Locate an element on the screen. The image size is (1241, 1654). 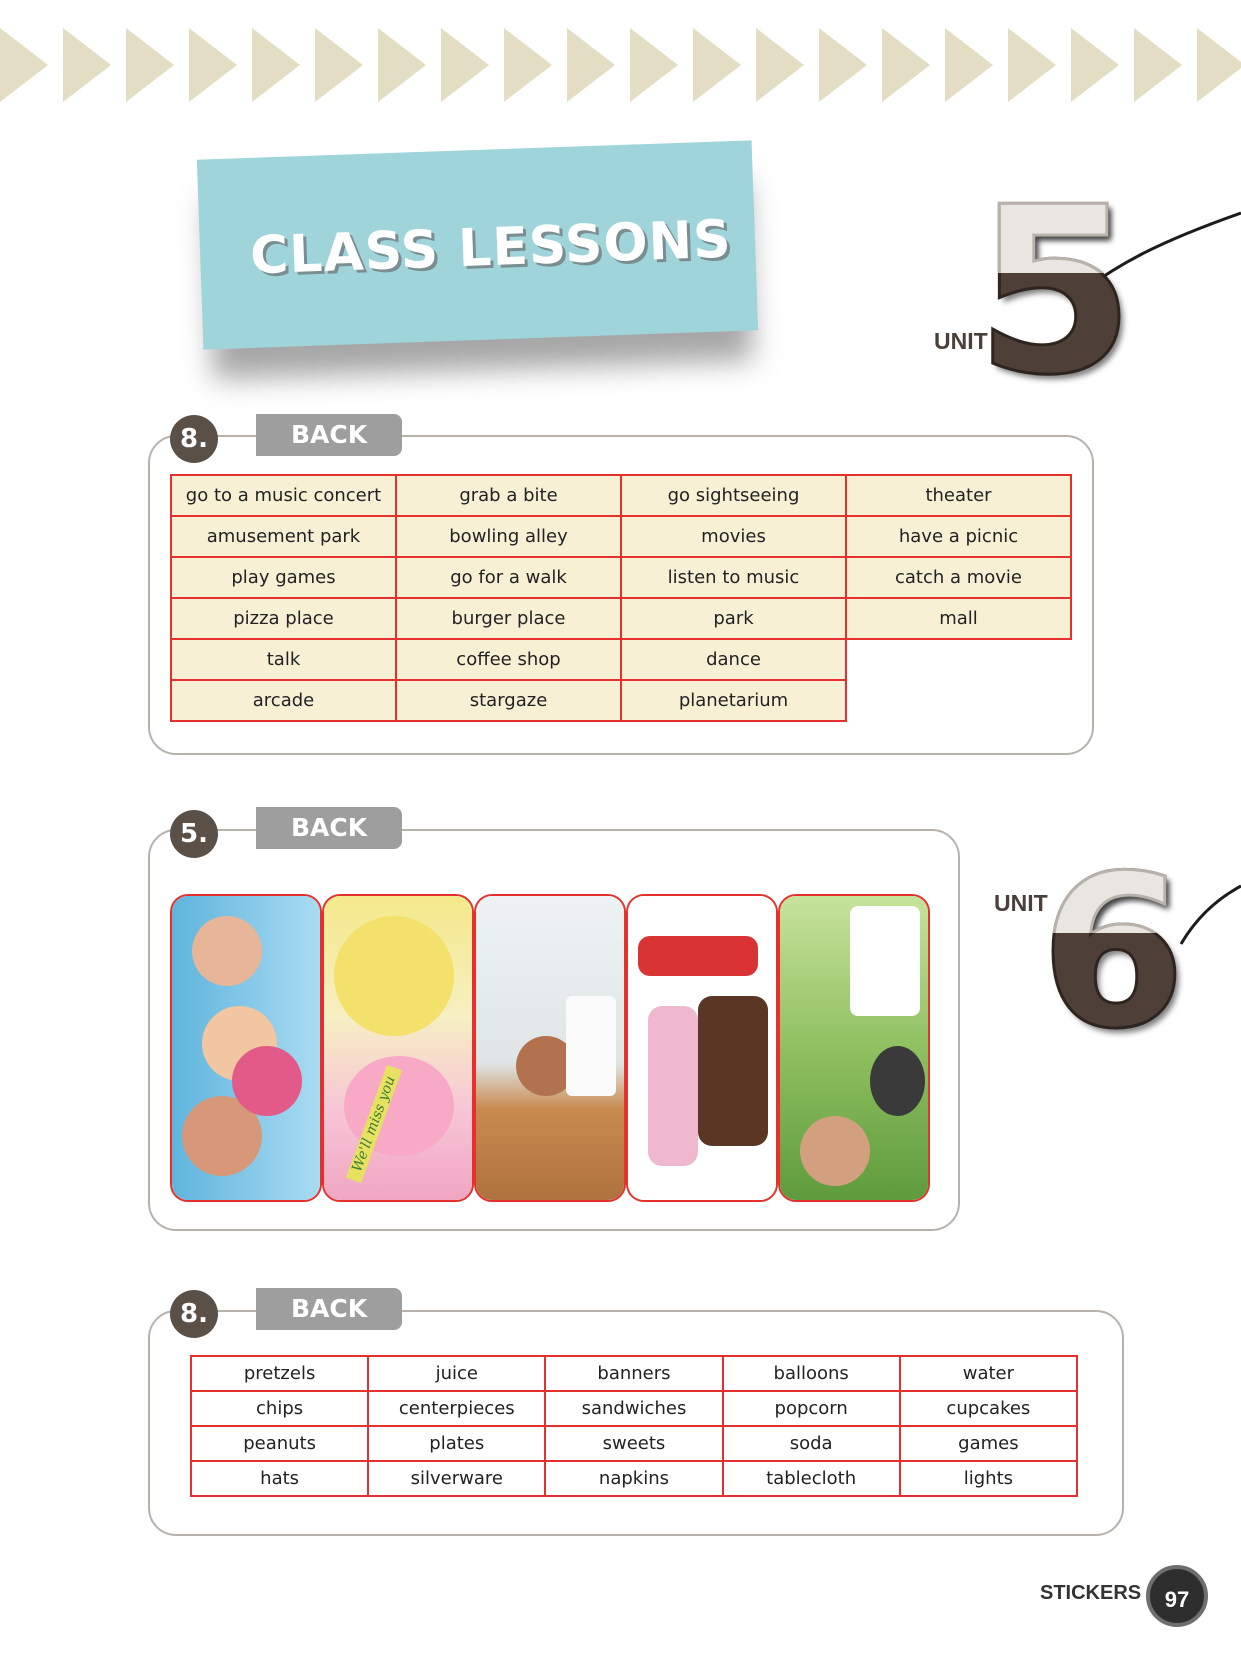
sticker1-row: talk coffee shop dance is located at coordinates (620, 659).